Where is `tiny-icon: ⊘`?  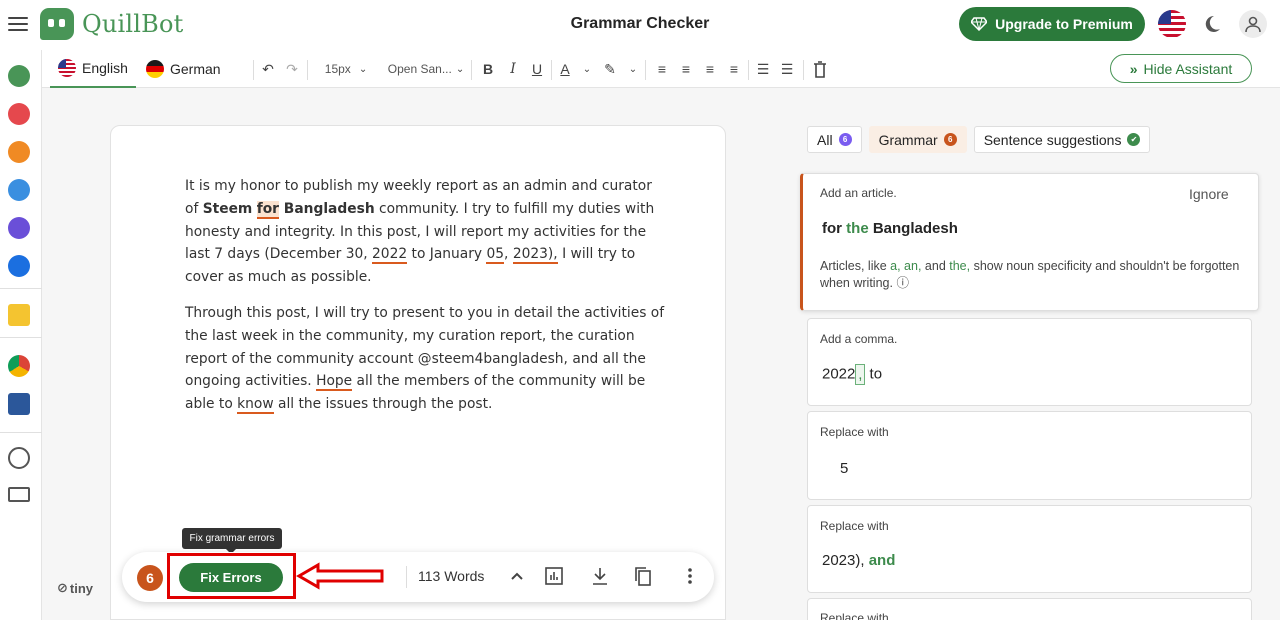 tiny-icon: ⊘ is located at coordinates (62, 587).